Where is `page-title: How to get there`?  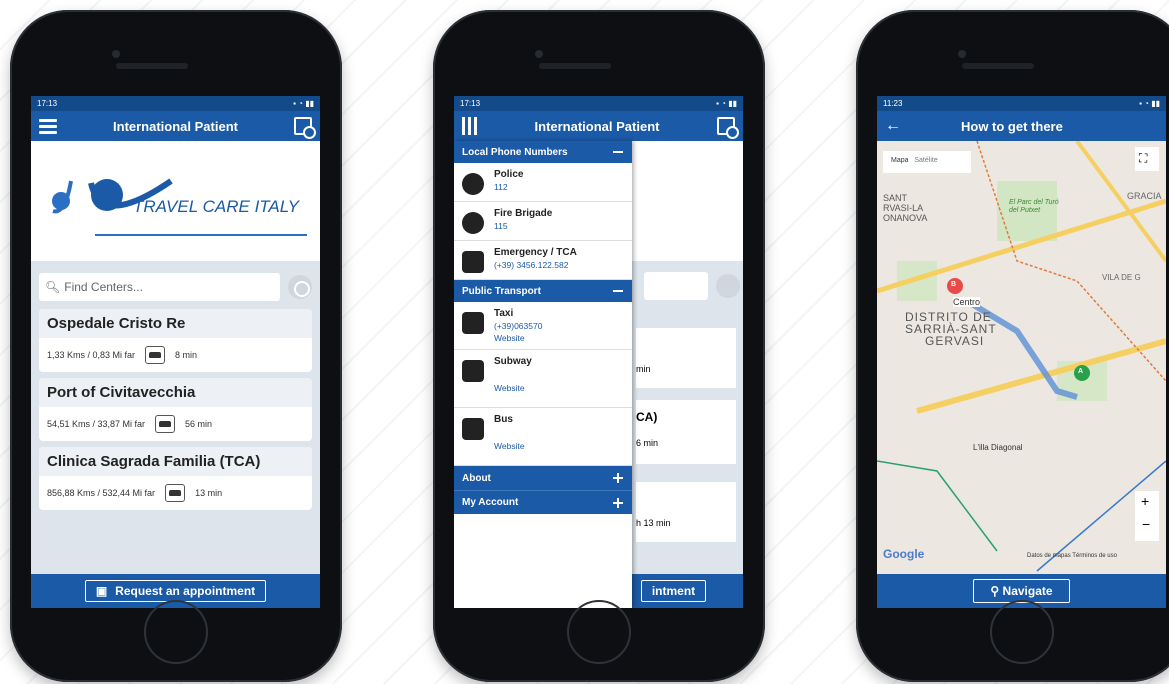
page-title: How to get there is located at coordinates (1012, 126).